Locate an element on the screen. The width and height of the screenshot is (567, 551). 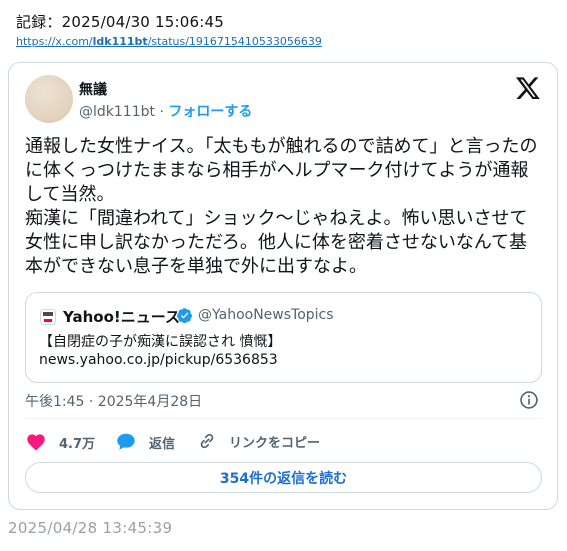
verified-badge-icon is located at coordinates (185, 316).